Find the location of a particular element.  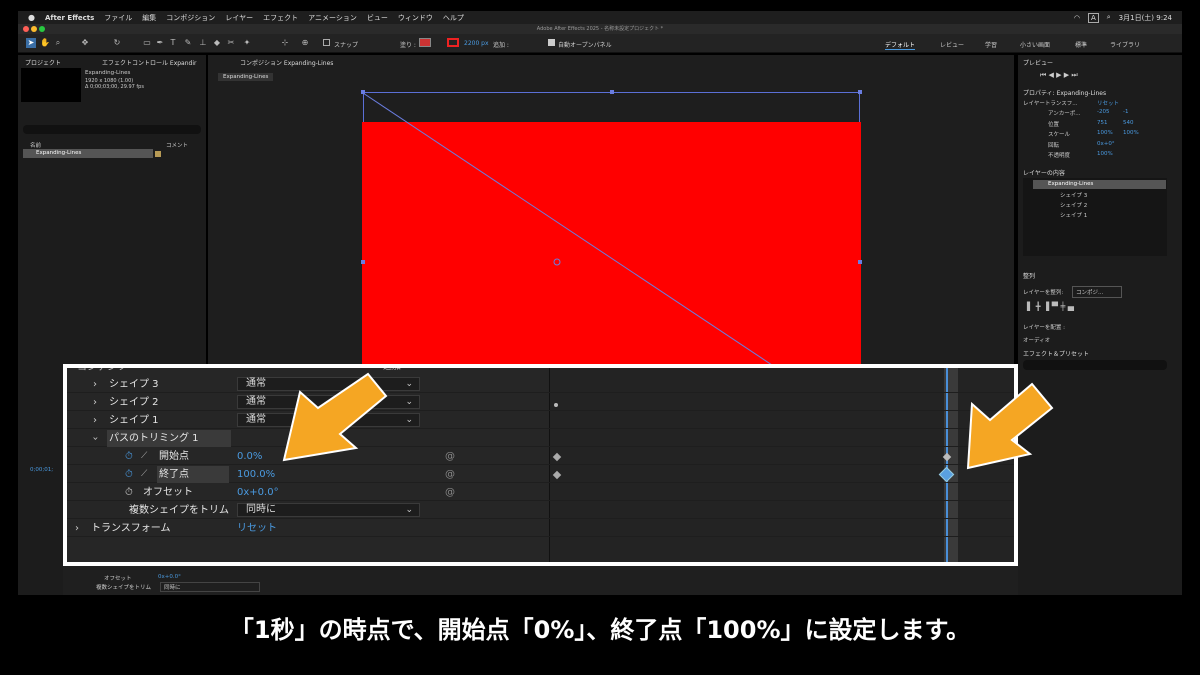

timeline-row-offset: ⏱ オフセット 0x+0.0° @ is located at coordinates (540, 492).